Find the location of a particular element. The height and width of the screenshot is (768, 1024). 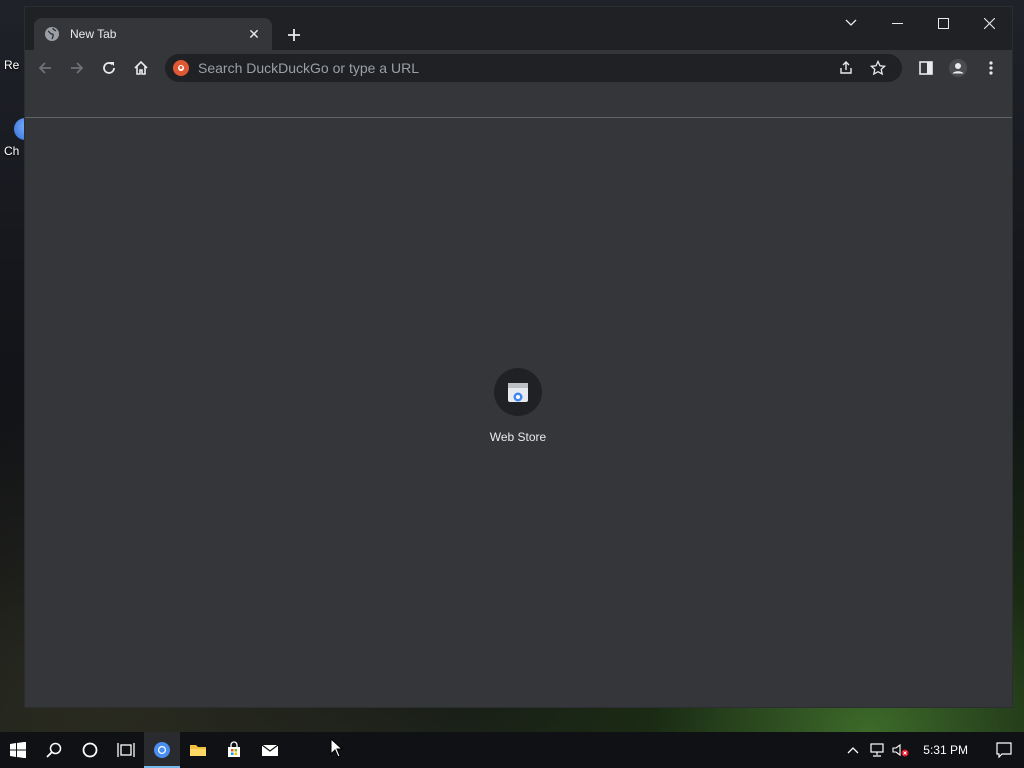

tab-search-button is located at coordinates (851, 23).